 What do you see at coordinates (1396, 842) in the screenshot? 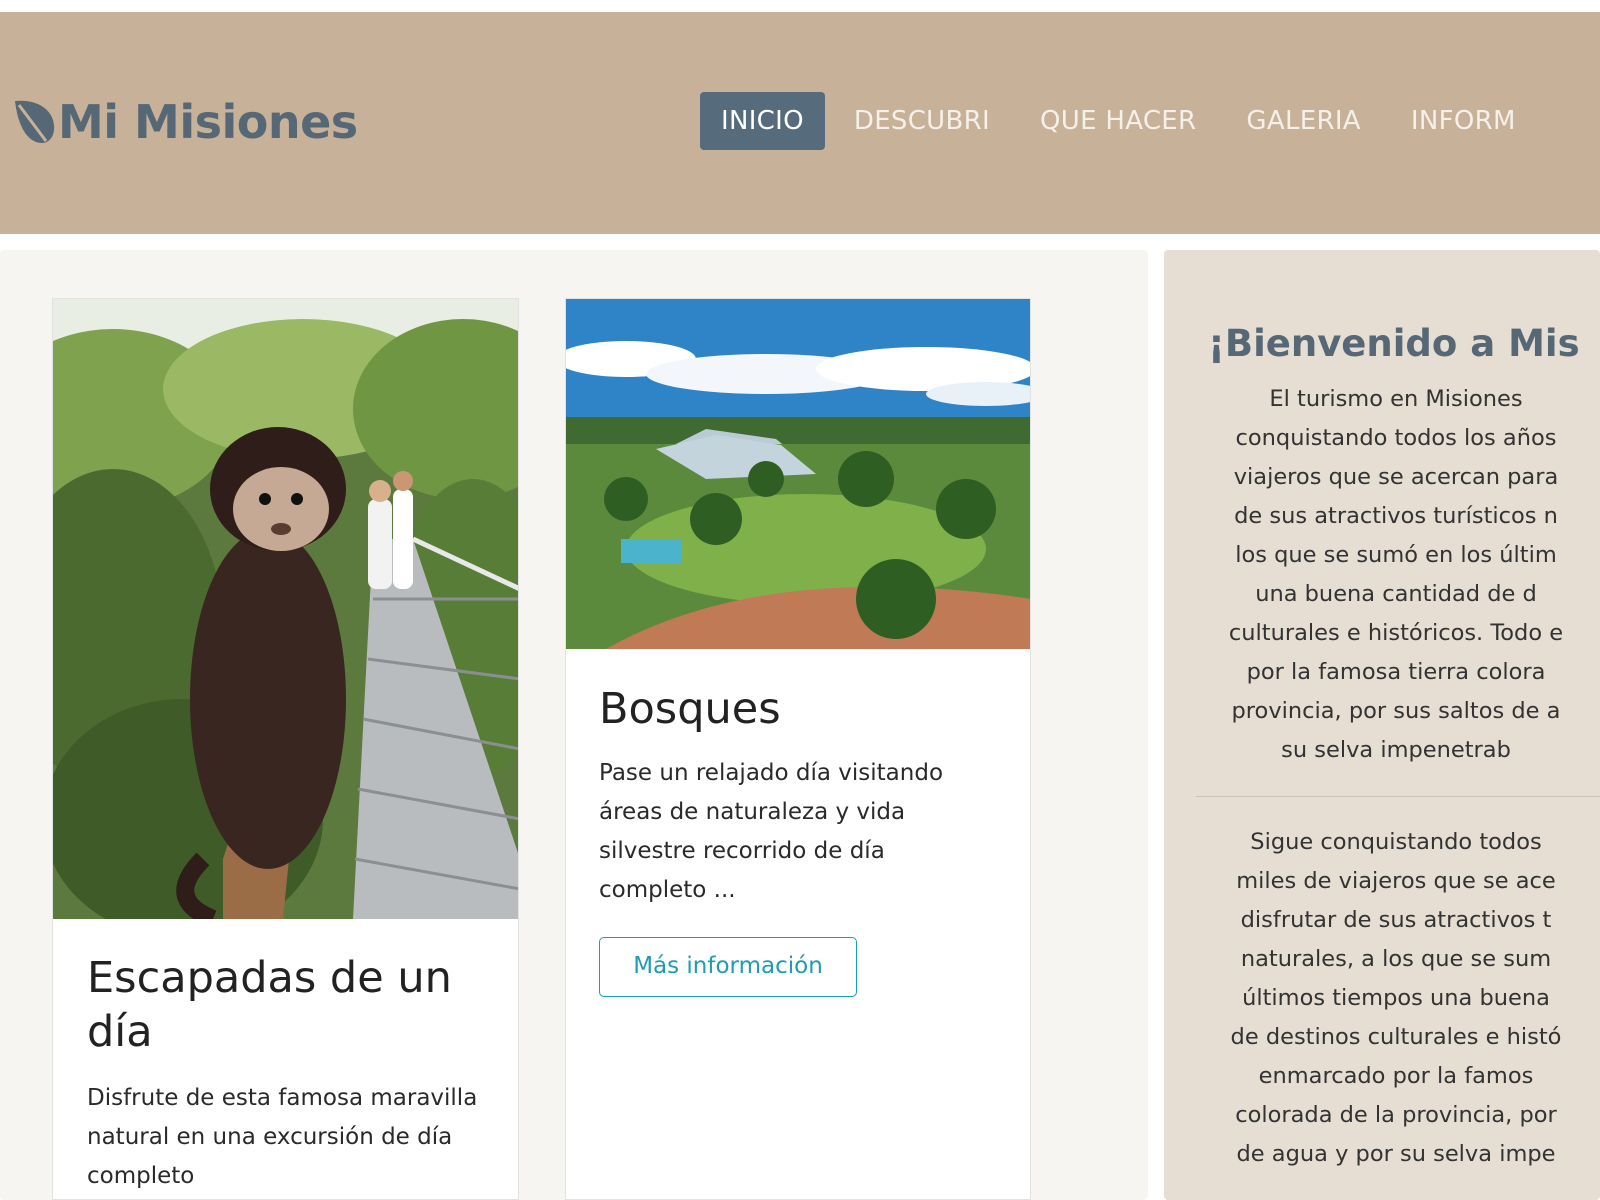
I see `text-line: Sigue conquistando todos` at bounding box center [1396, 842].